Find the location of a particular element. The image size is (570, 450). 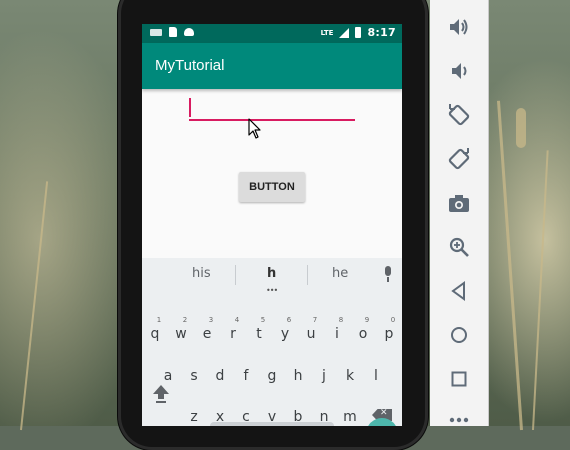

key-h: h is located at coordinates (298, 376).